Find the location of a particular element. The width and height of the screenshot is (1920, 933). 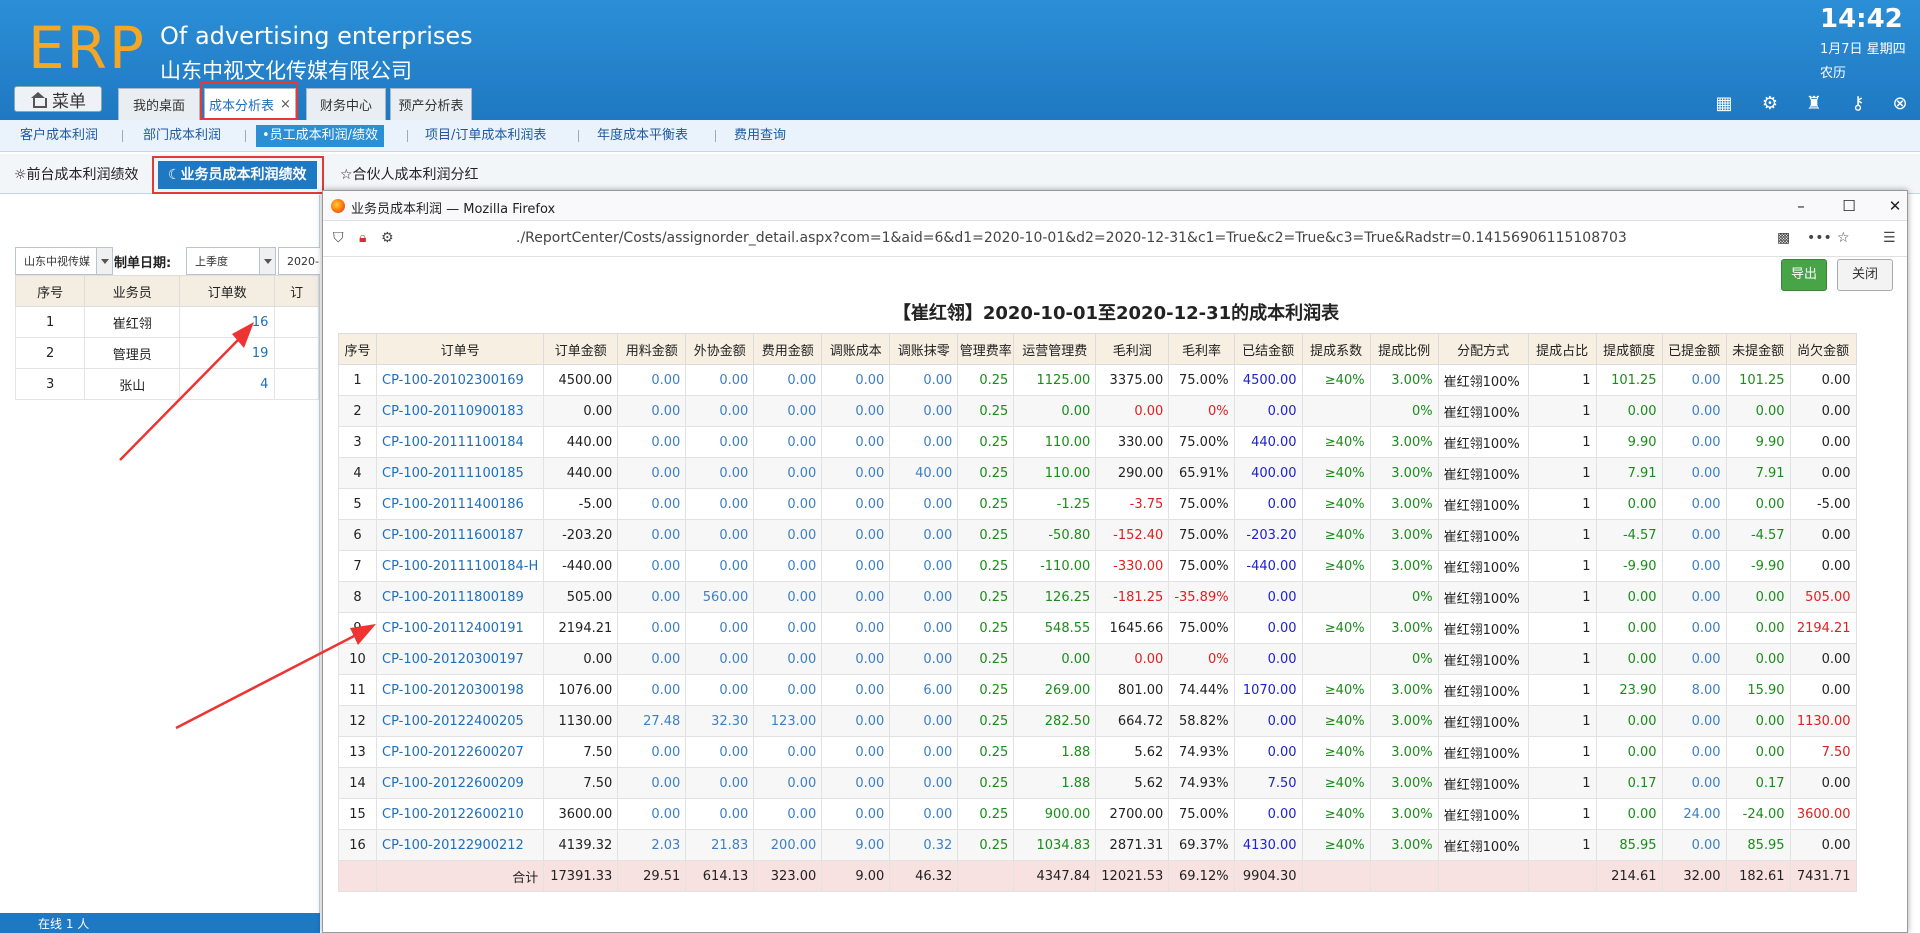

subnav-project-cost: 项目/订单成本利润表 is located at coordinates (485, 136).